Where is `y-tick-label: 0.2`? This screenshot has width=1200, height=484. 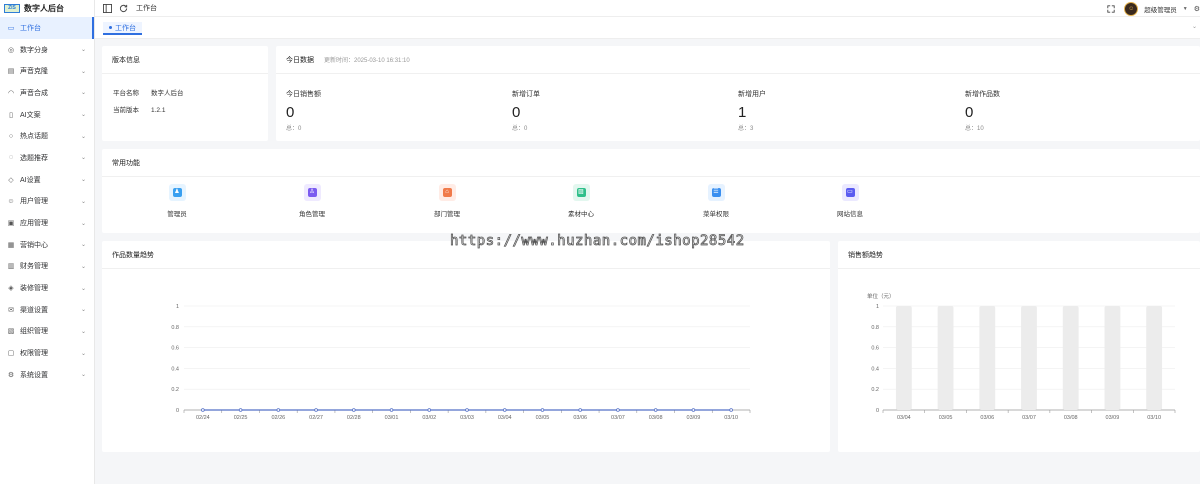 y-tick-label: 0.2 is located at coordinates (875, 390).